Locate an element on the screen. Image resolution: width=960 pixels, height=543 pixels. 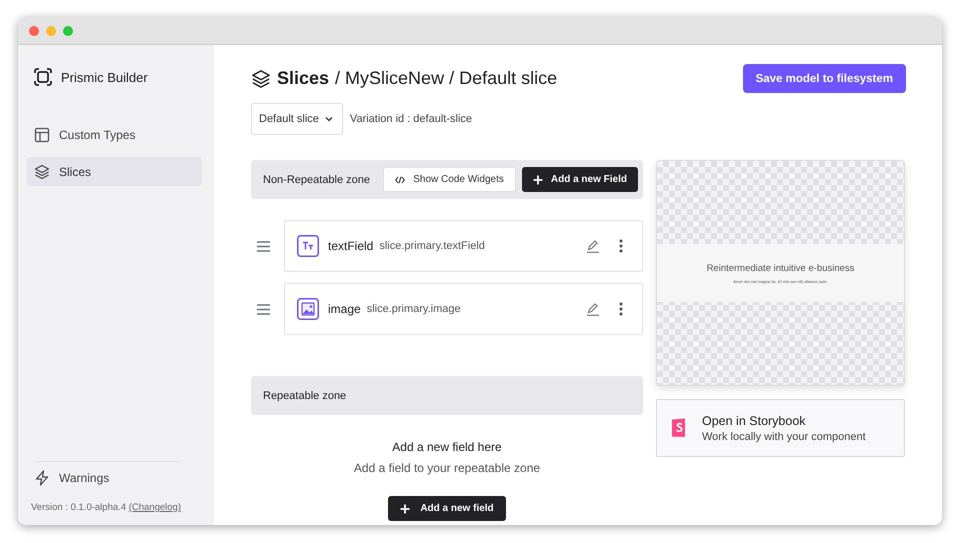
save-button: Save model to filesystem is located at coordinates (824, 78).